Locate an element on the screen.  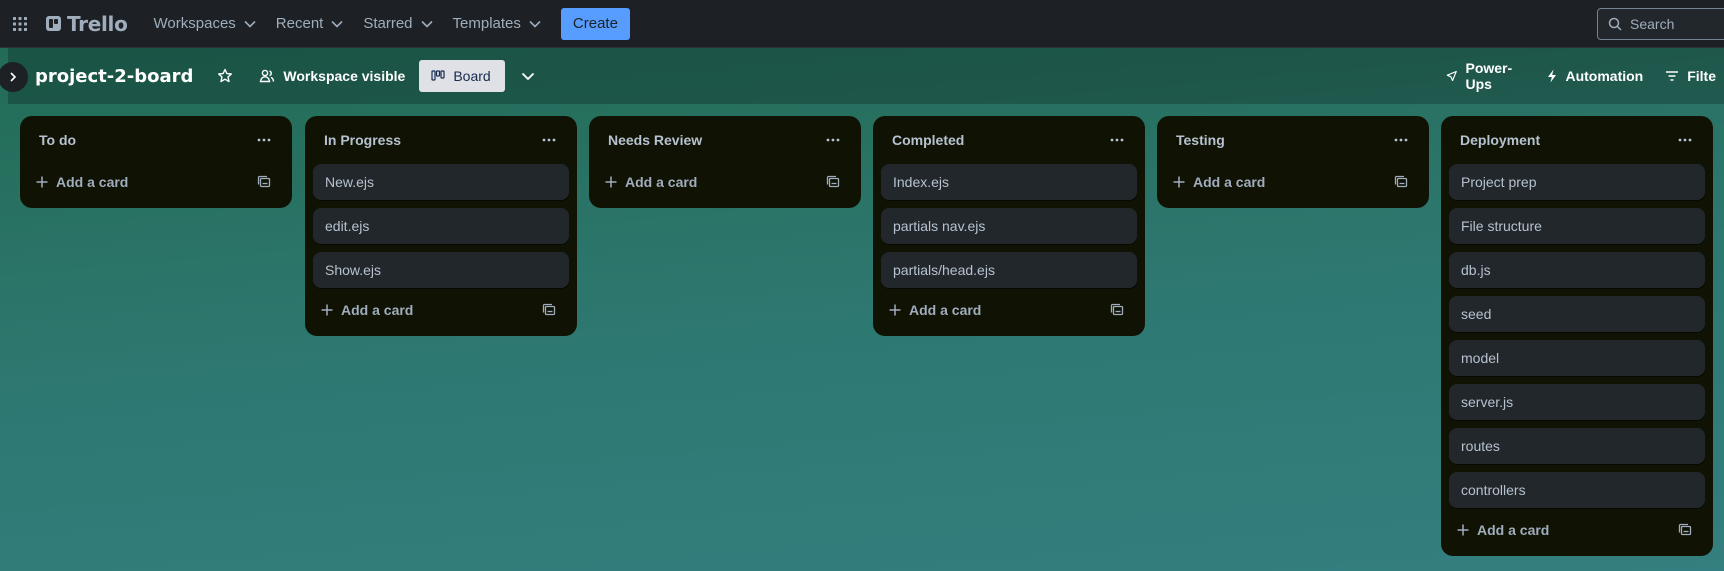
card: Index.ejs is located at coordinates (1009, 182).